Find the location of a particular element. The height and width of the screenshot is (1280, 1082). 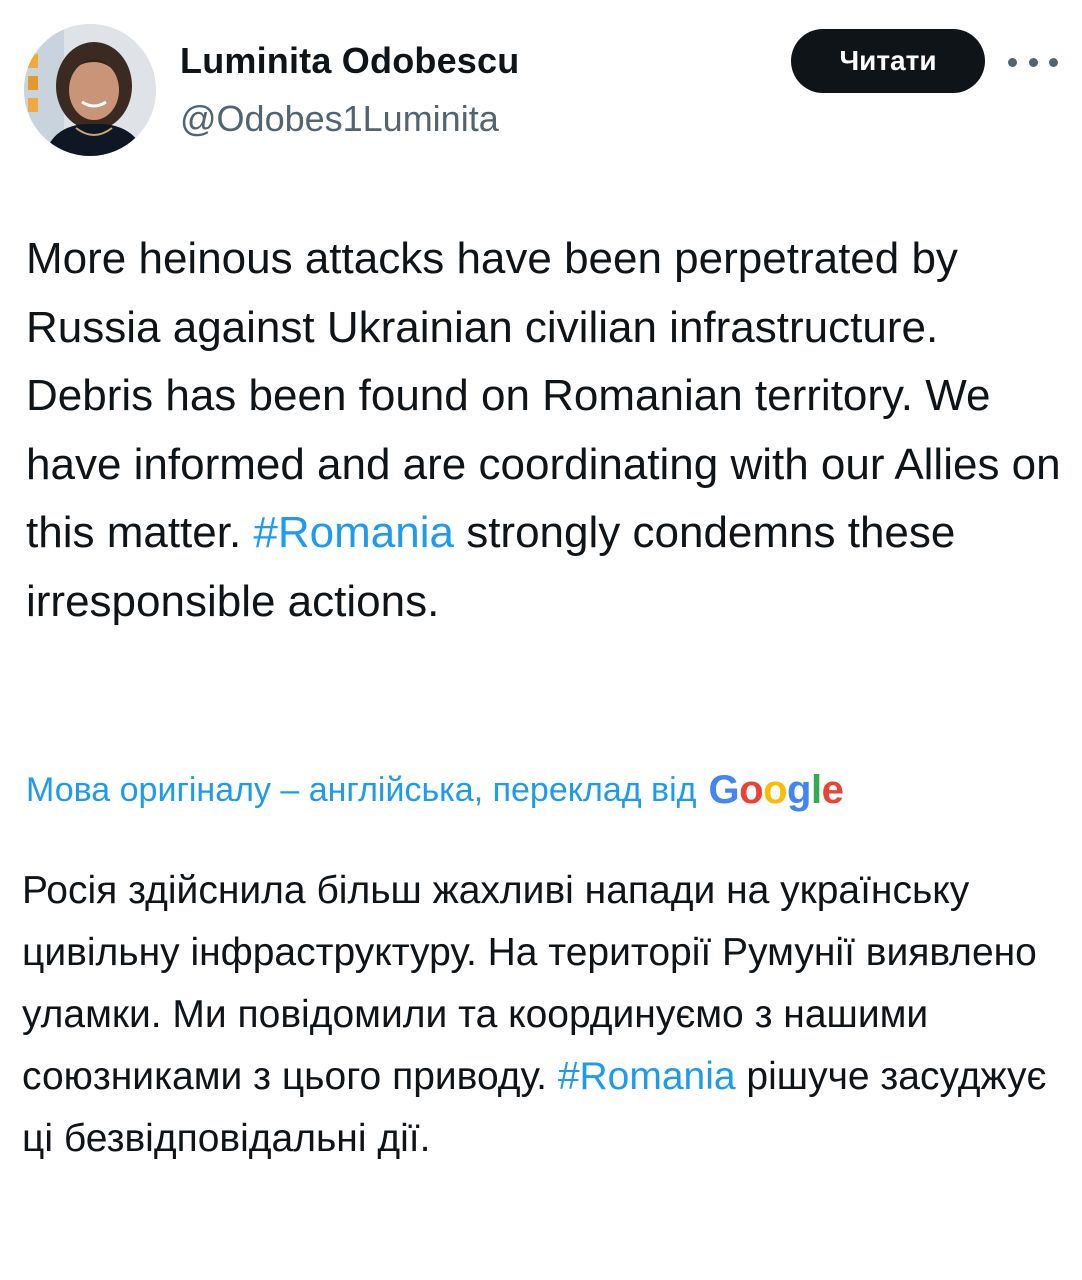

author-handle: @Odobes1Luminita is located at coordinates (339, 119).